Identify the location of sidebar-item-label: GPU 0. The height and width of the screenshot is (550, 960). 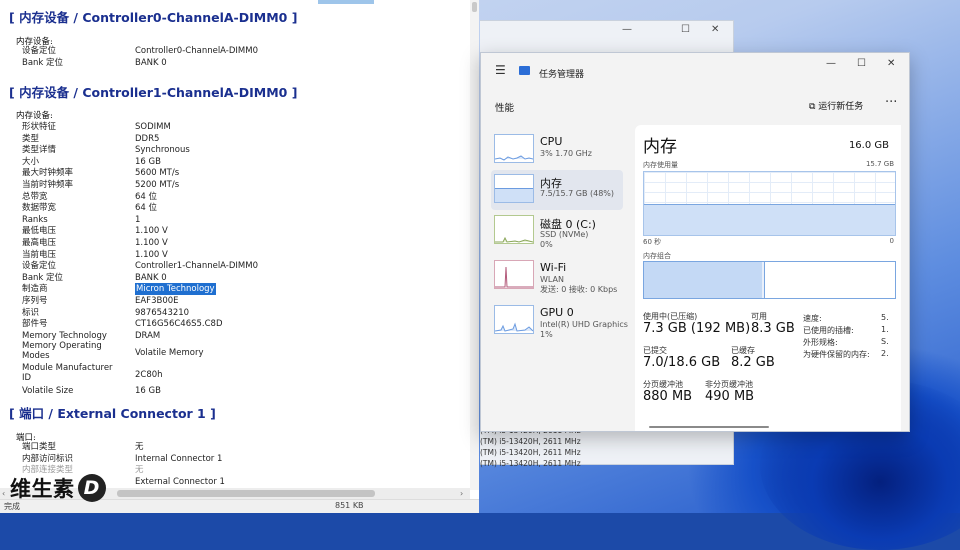
(557, 312).